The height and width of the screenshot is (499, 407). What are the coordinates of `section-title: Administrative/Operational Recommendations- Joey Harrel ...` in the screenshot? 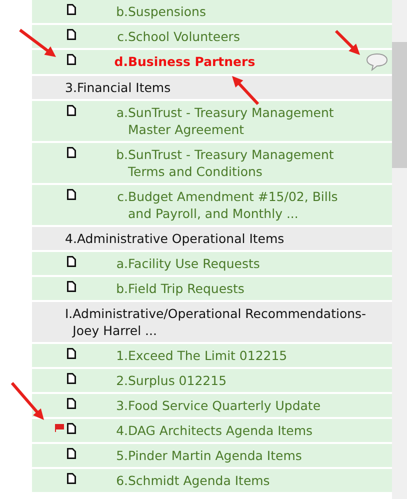 It's located at (220, 322).